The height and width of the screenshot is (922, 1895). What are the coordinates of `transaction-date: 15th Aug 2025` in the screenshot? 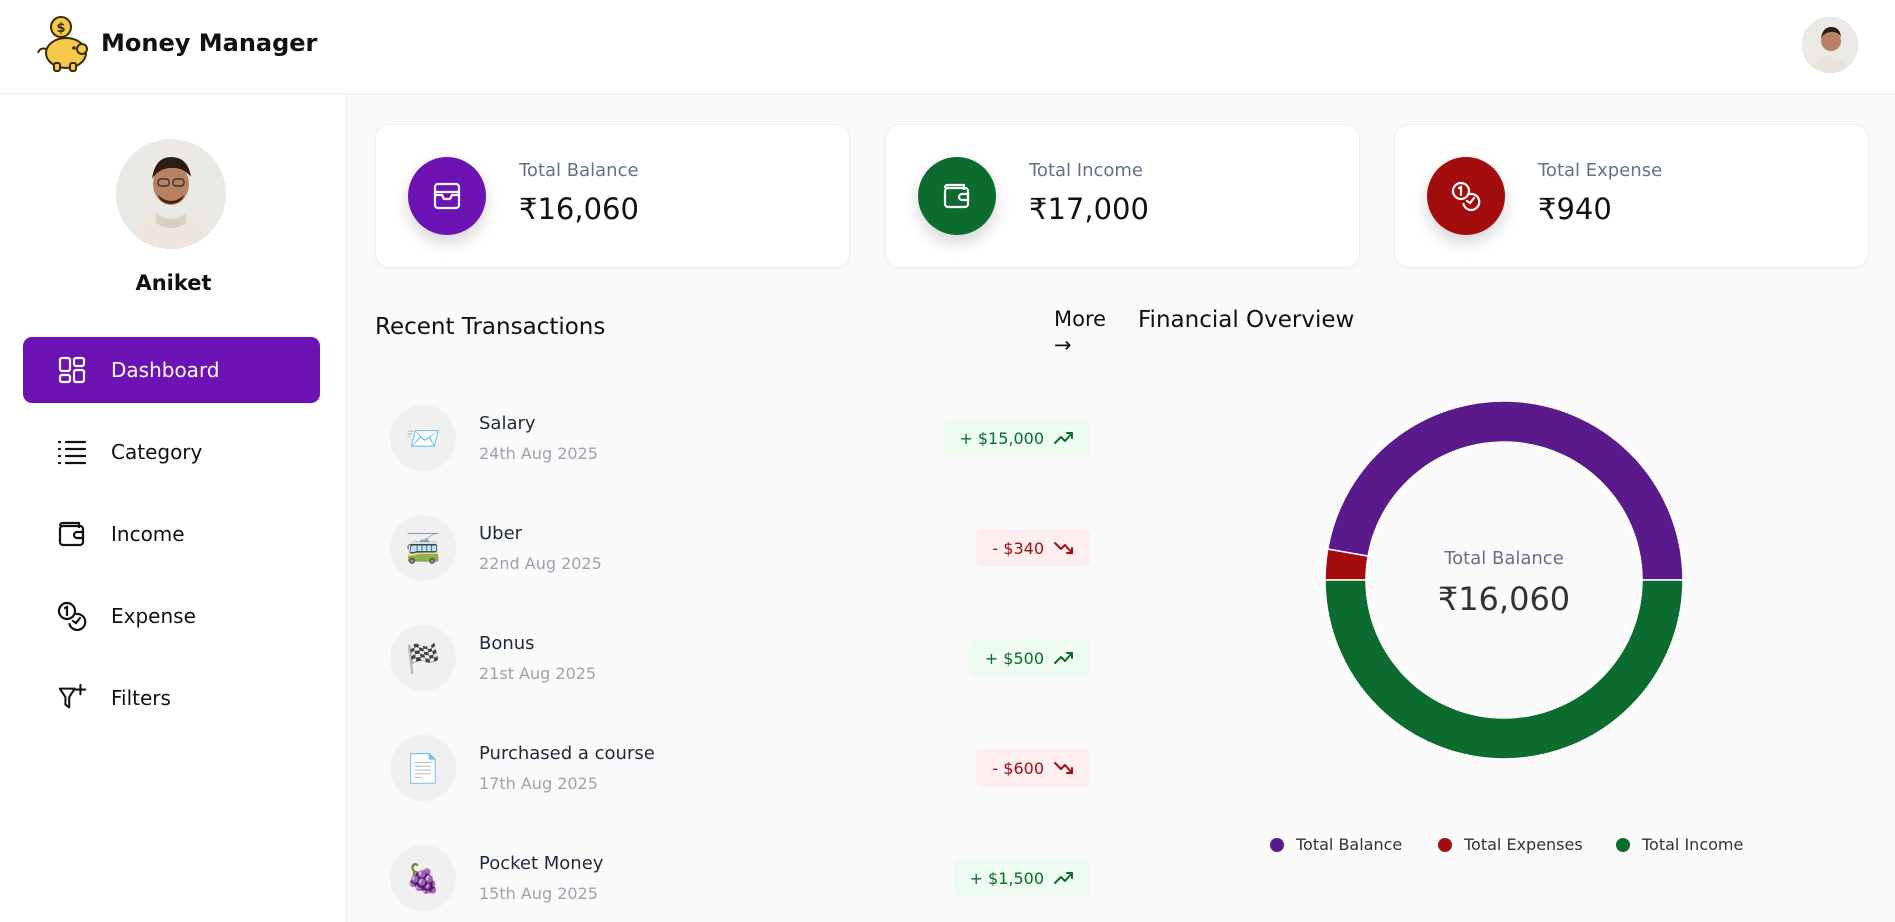 It's located at (538, 893).